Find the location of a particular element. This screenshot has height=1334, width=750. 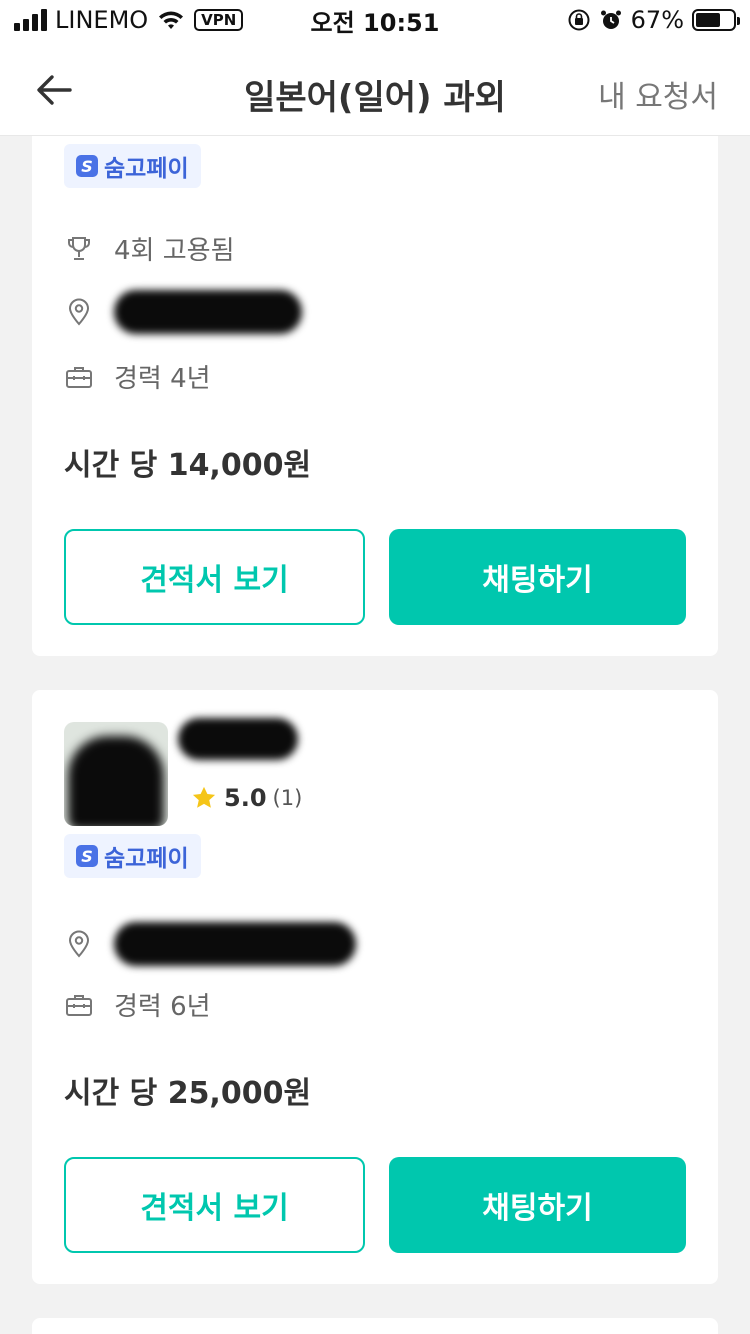

battery-level is located at coordinates (708, 20).